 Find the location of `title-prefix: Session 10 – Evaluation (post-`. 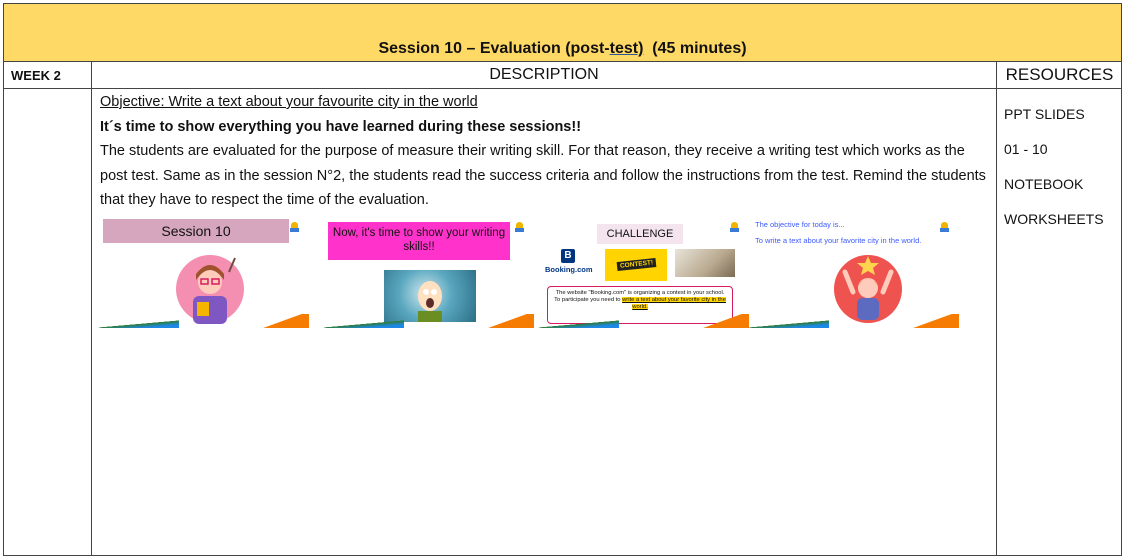

title-prefix: Session 10 – Evaluation (post- is located at coordinates (494, 48).